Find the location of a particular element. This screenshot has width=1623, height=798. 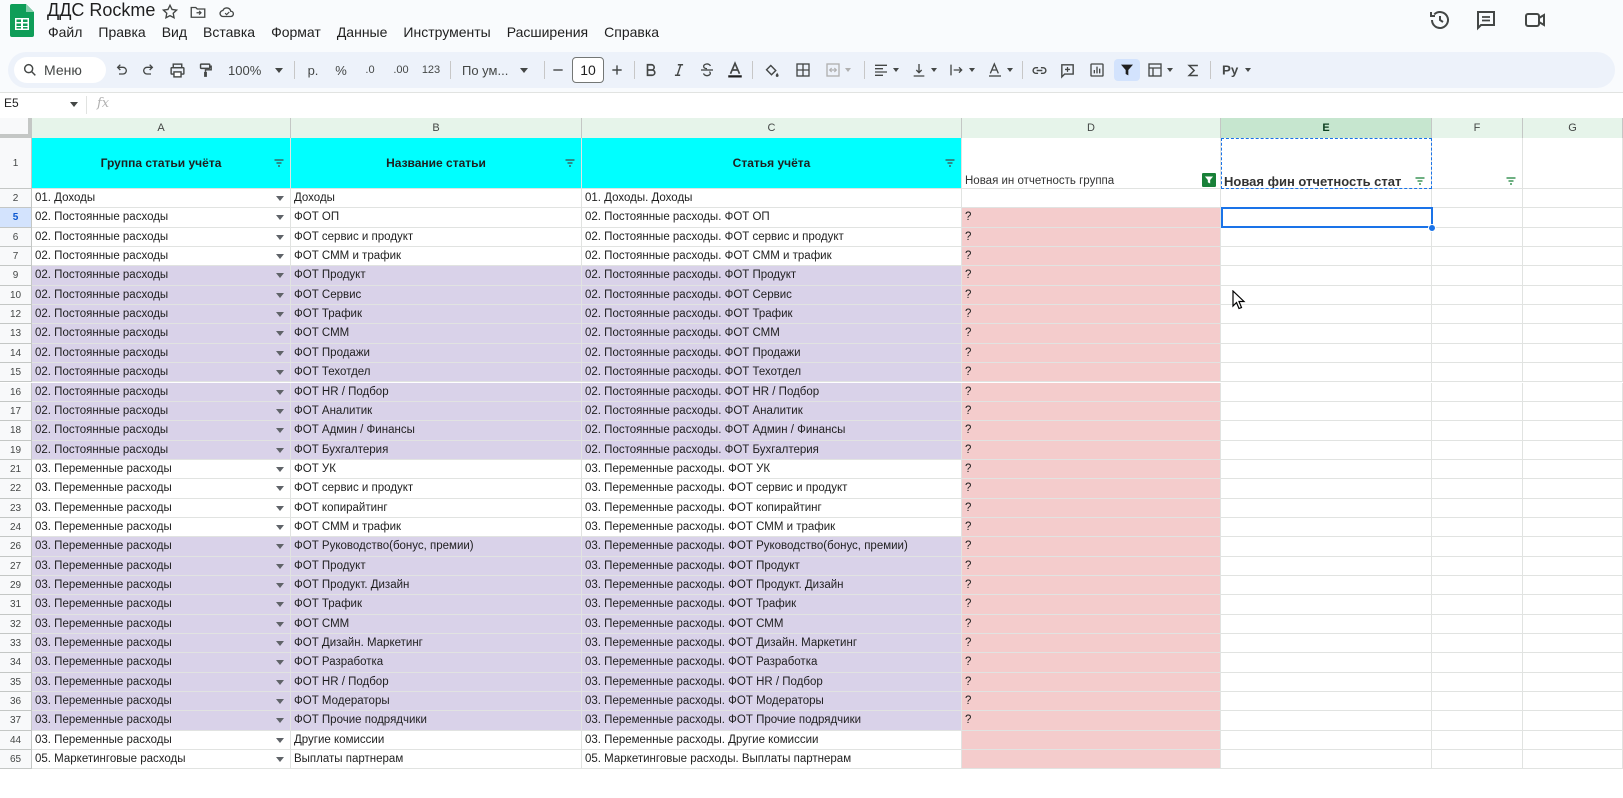

cell-g6 is located at coordinates (1573, 237).